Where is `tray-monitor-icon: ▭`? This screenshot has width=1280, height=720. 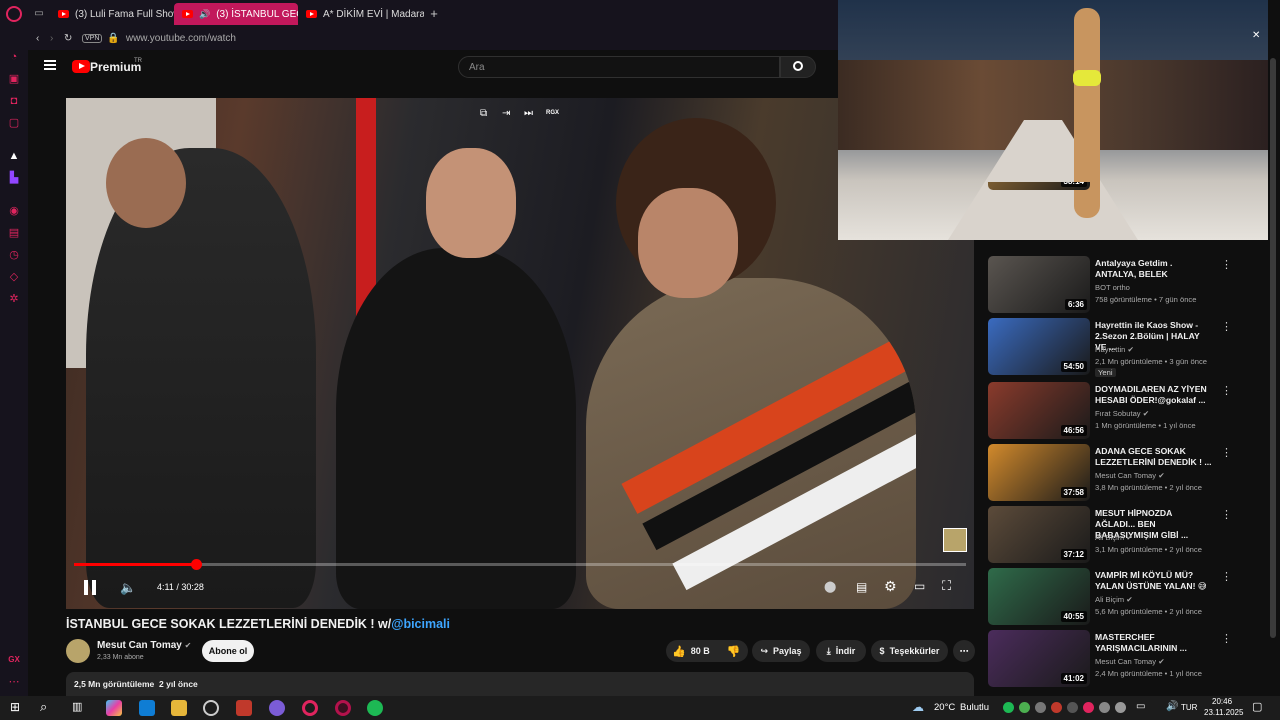 tray-monitor-icon: ▭ is located at coordinates (1140, 706).